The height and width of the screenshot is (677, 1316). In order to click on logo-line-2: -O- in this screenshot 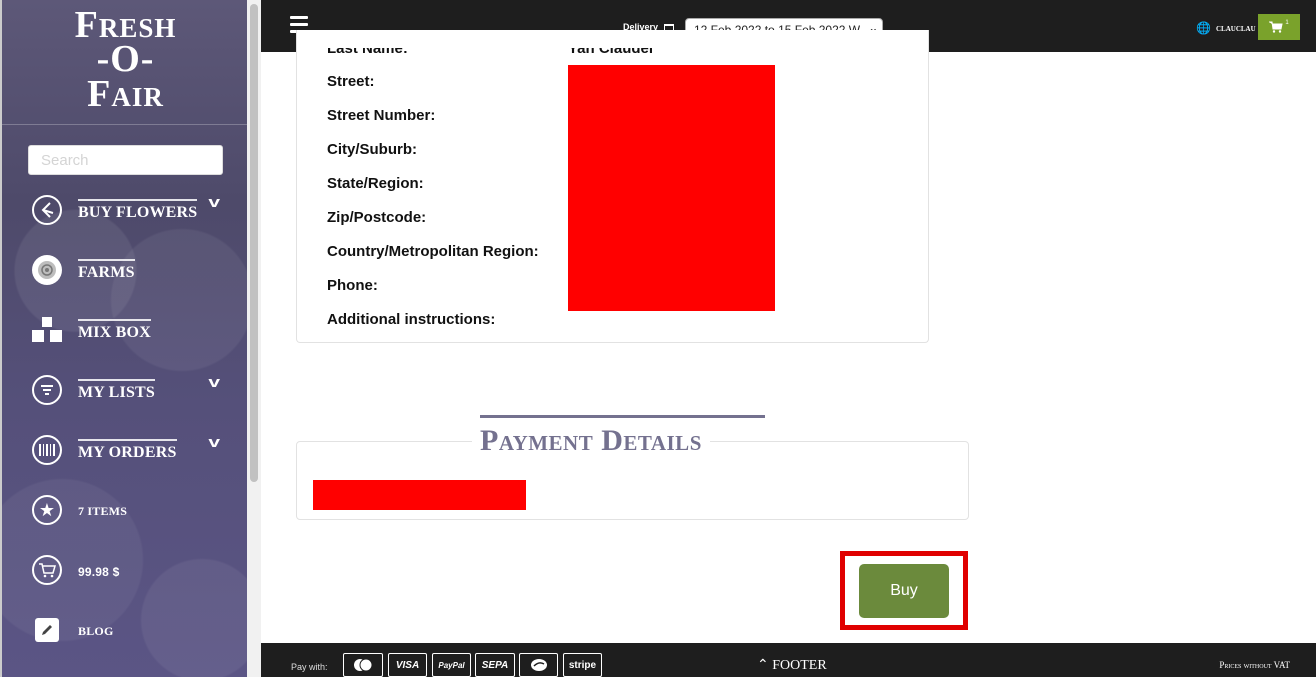, I will do `click(125, 59)`.